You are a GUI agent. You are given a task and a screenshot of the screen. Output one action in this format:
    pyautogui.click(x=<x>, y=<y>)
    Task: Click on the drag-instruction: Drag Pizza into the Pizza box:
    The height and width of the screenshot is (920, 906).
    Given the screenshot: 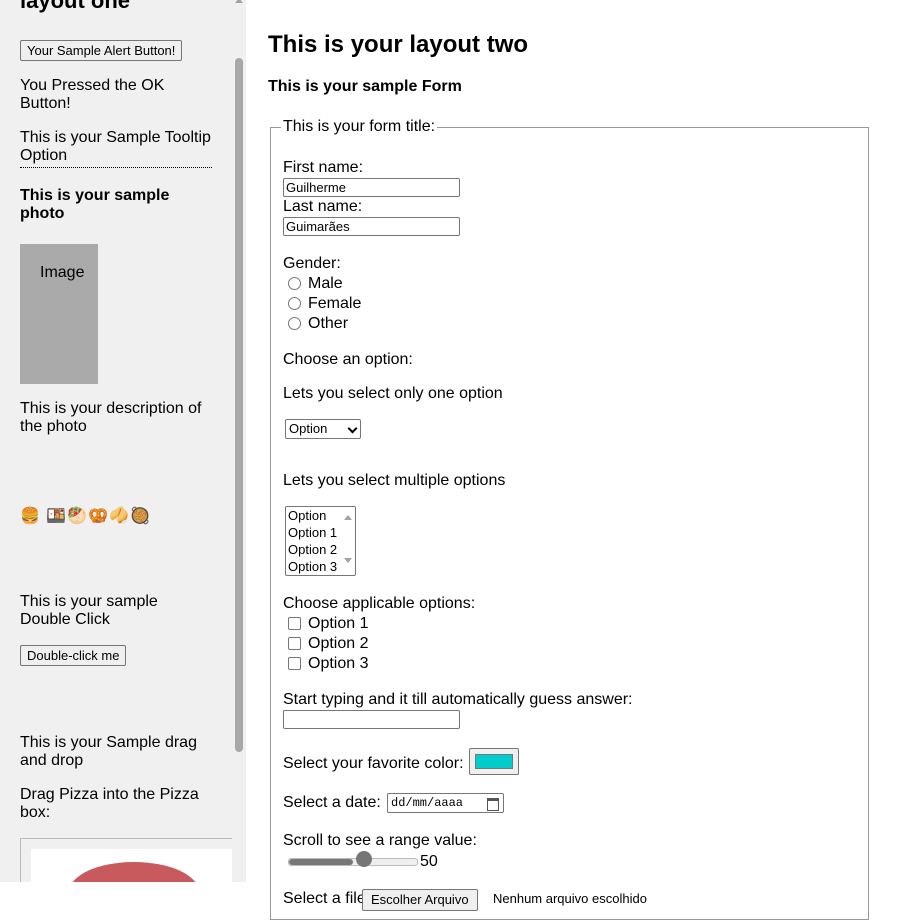 What is the action you would take?
    pyautogui.click(x=109, y=803)
    